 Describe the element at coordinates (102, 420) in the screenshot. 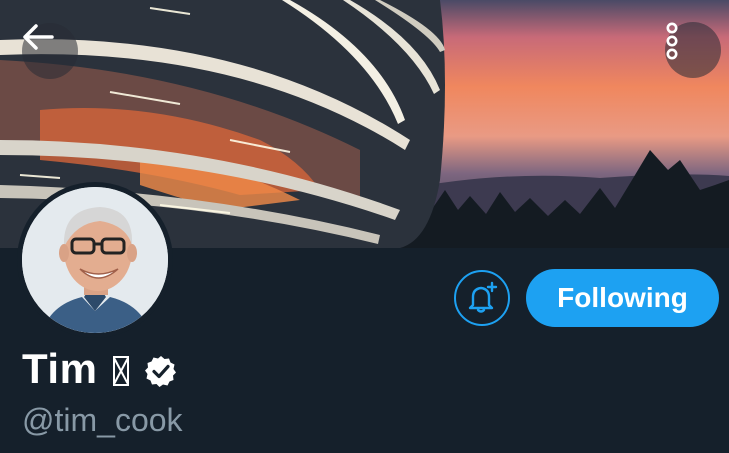

I see `profile-handle: @tim_cook` at that location.